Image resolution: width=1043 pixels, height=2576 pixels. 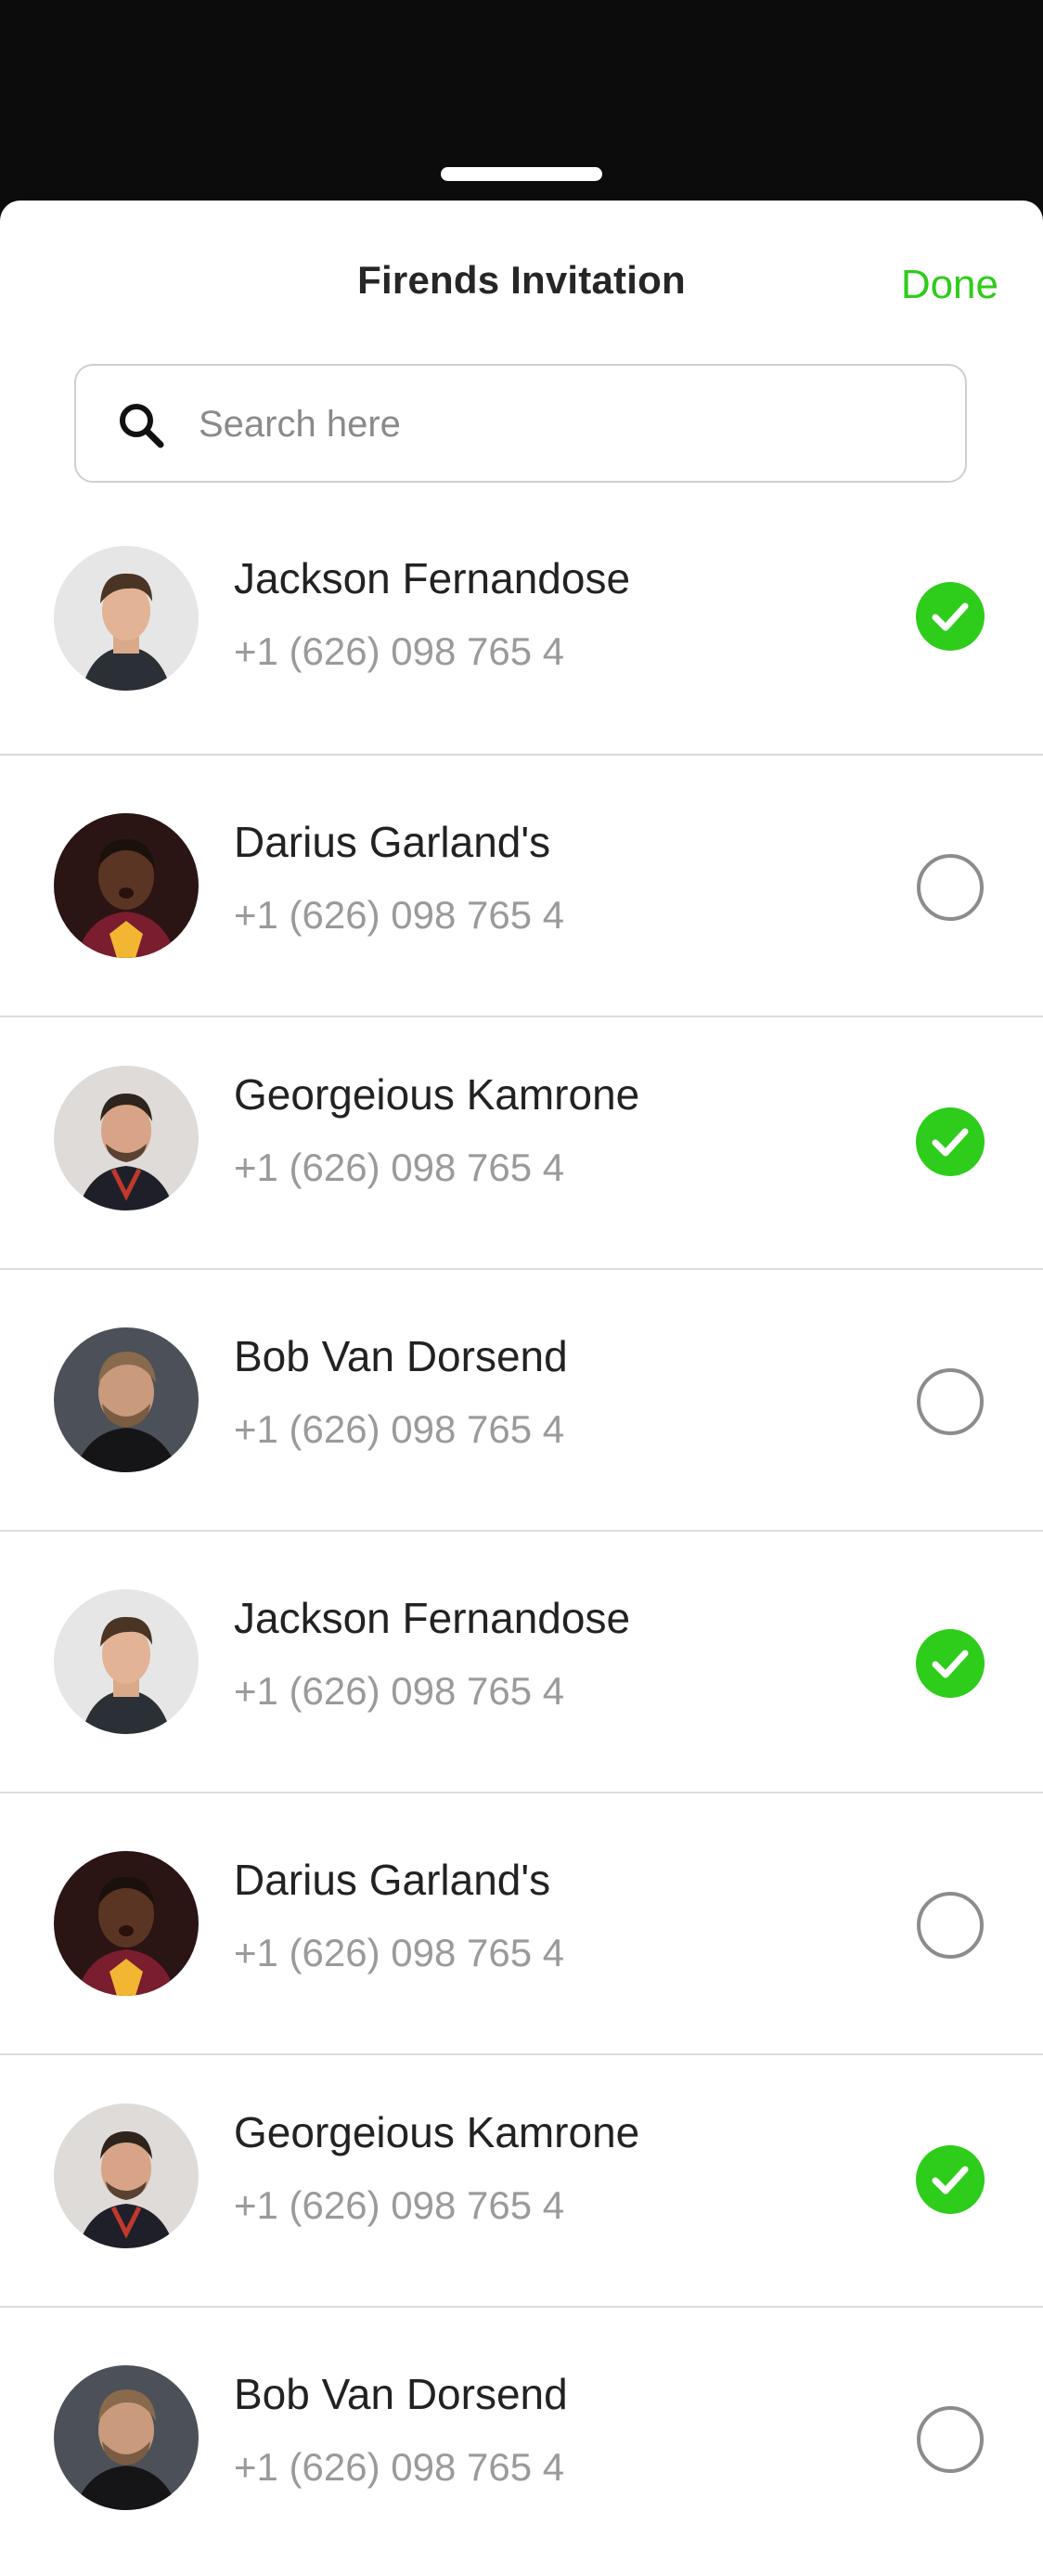 I want to click on sheet-grabber-handle, so click(x=521, y=174).